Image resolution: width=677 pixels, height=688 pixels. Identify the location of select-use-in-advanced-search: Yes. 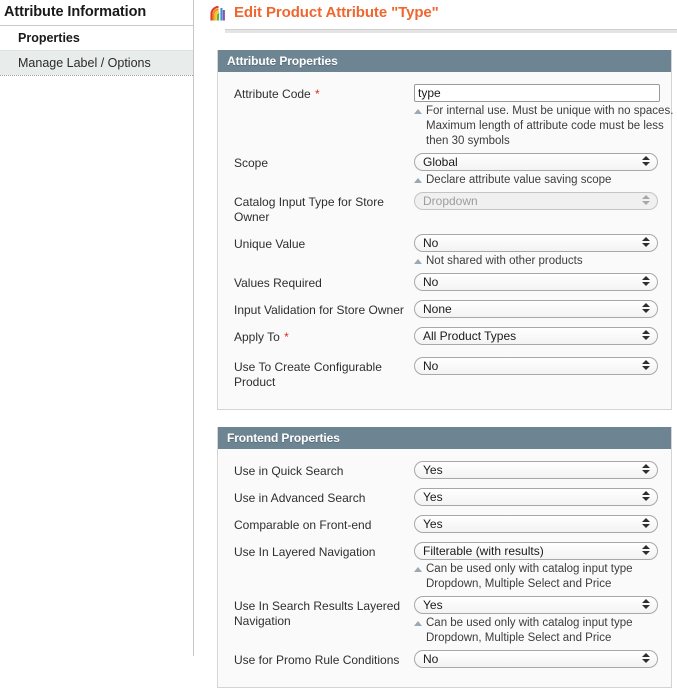
(536, 497).